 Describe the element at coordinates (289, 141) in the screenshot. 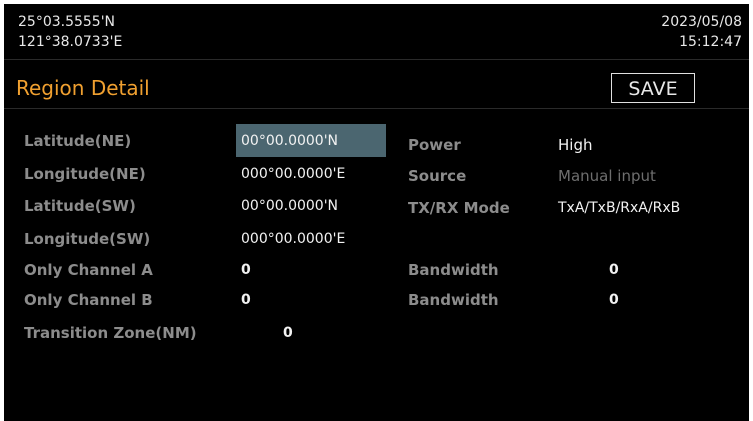

I see `value-latitude-ne: 00°00.0000'N` at that location.